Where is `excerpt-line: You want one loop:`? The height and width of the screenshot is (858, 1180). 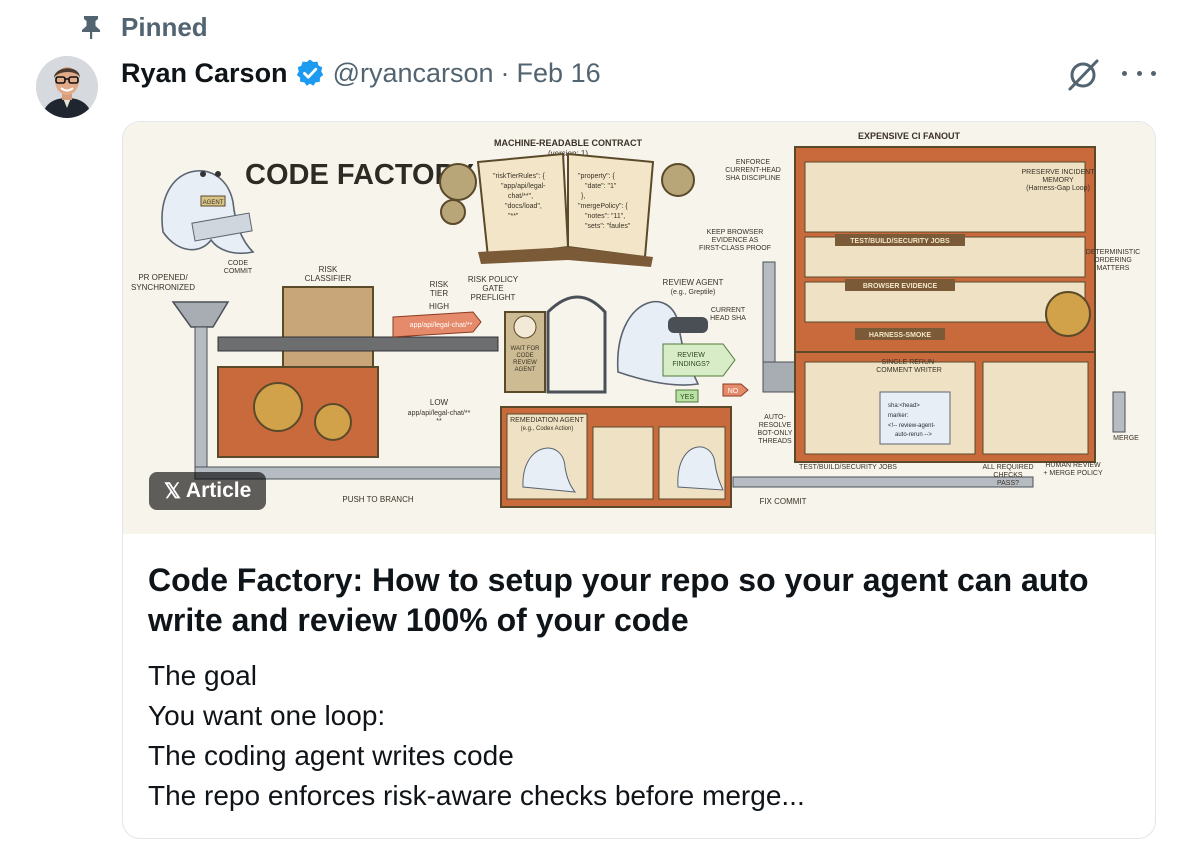
excerpt-line: You want one loop: is located at coordinates (267, 715).